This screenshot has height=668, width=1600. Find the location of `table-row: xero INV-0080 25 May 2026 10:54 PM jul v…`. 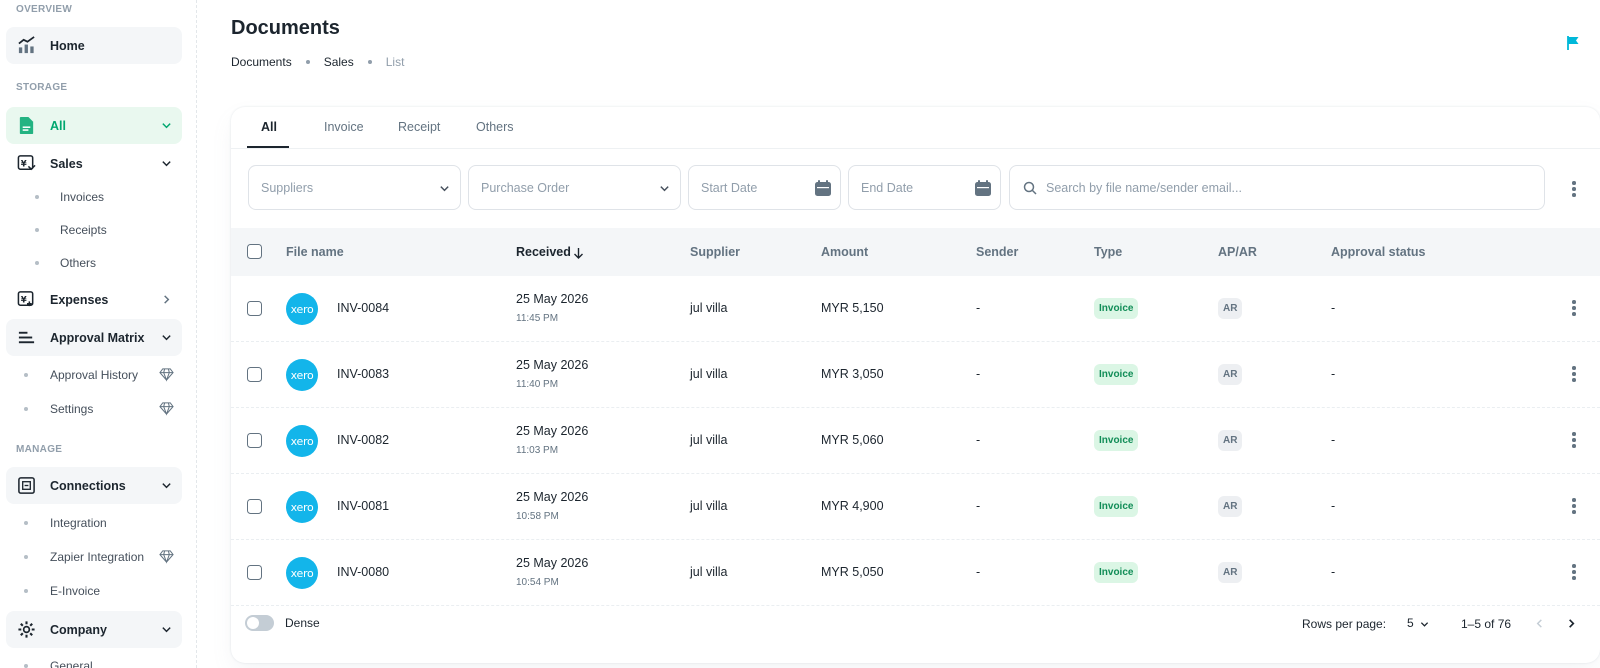

table-row: xero INV-0080 25 May 2026 10:54 PM jul v… is located at coordinates (915, 573).